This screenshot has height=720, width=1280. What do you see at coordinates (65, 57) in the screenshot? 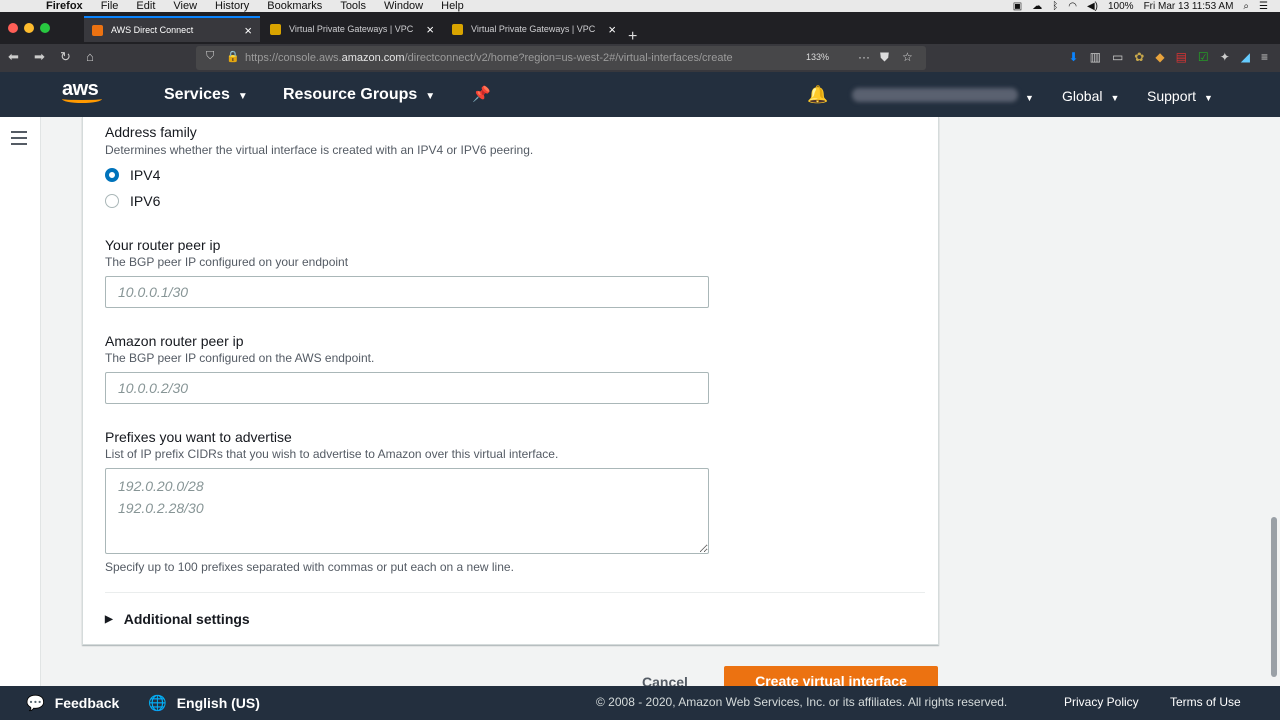
I see `reload-icon: ↻` at bounding box center [65, 57].